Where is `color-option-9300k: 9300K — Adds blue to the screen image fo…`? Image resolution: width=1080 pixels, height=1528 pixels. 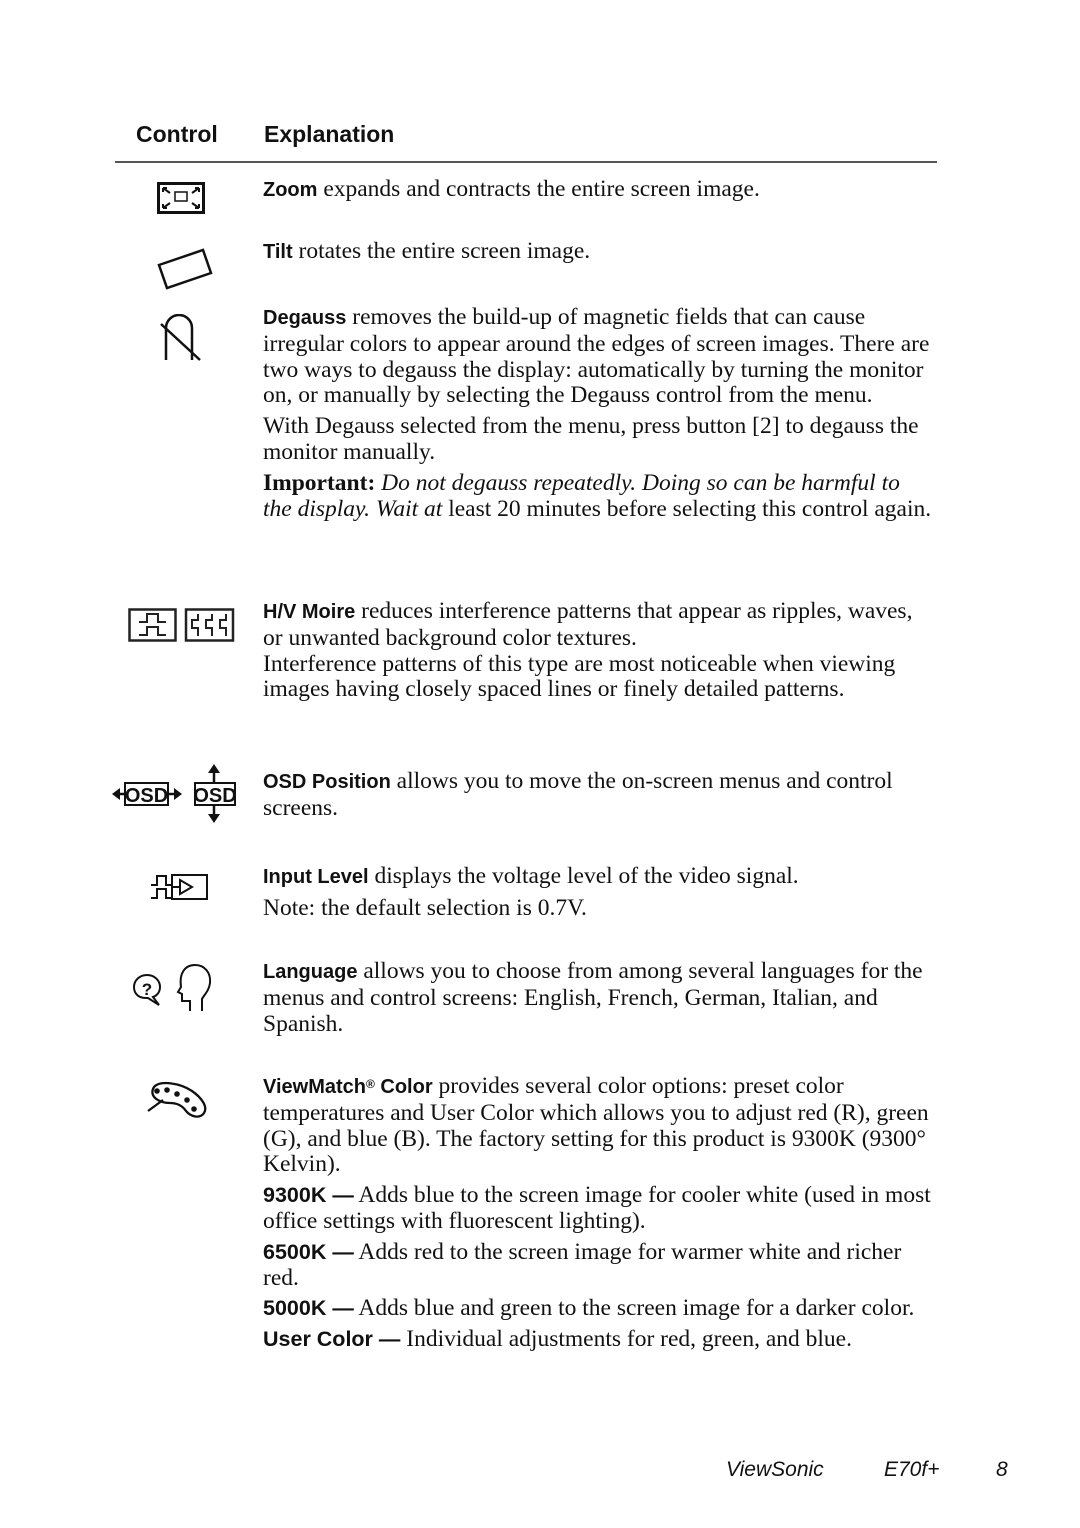
color-option-9300k: 9300K — Adds blue to the screen image fo… is located at coordinates (597, 1208).